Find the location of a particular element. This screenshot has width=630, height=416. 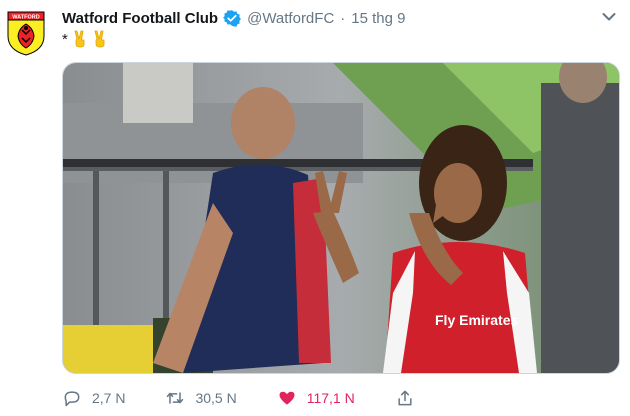

avatar: WATFORD is located at coordinates (26, 33).